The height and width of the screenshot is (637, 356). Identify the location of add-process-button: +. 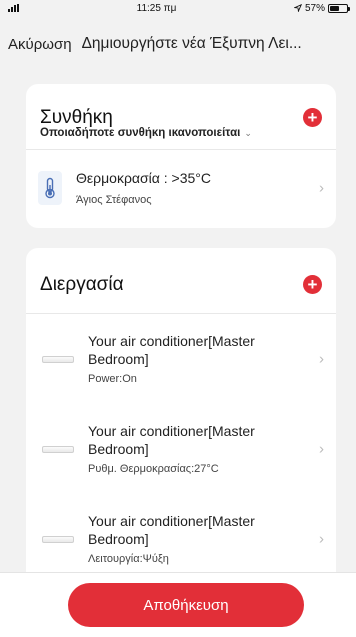
(312, 284).